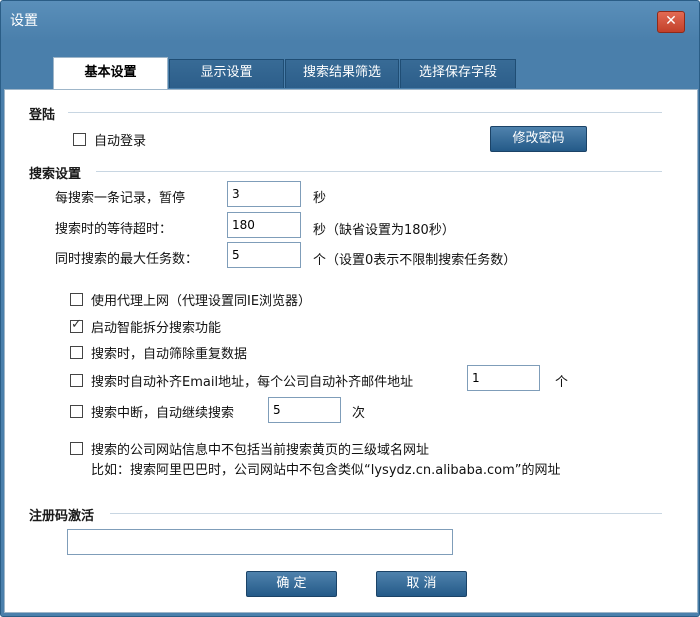 Image resolution: width=700 pixels, height=617 pixels. I want to click on use-proxy-checkbox, so click(76, 299).